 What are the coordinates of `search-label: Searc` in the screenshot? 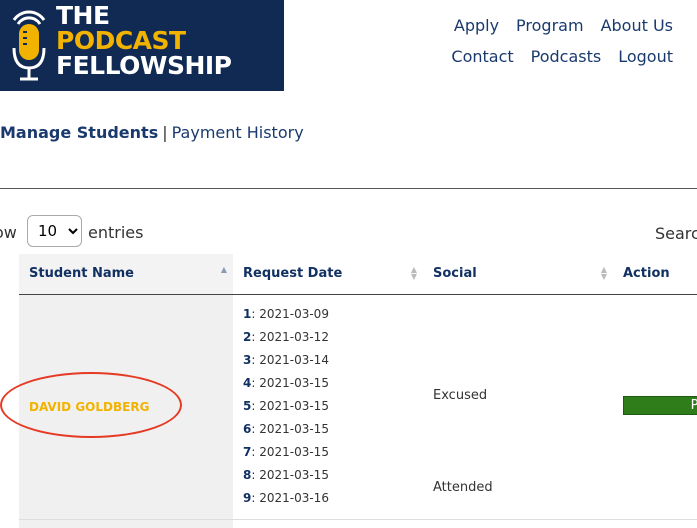 It's located at (676, 233).